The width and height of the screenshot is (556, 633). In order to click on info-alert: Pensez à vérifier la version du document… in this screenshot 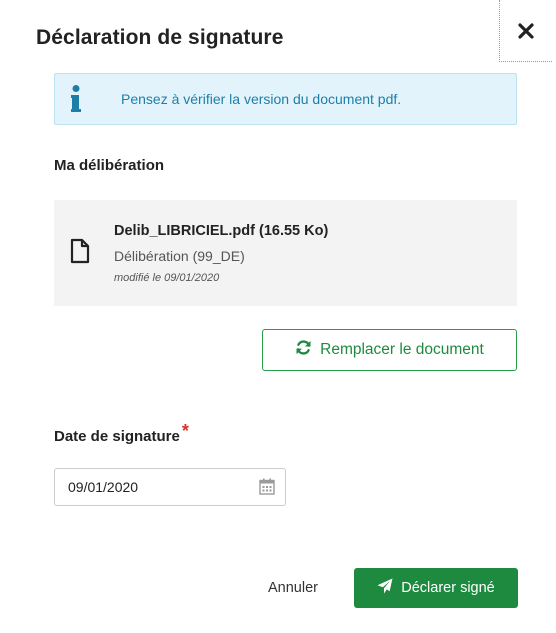, I will do `click(285, 99)`.